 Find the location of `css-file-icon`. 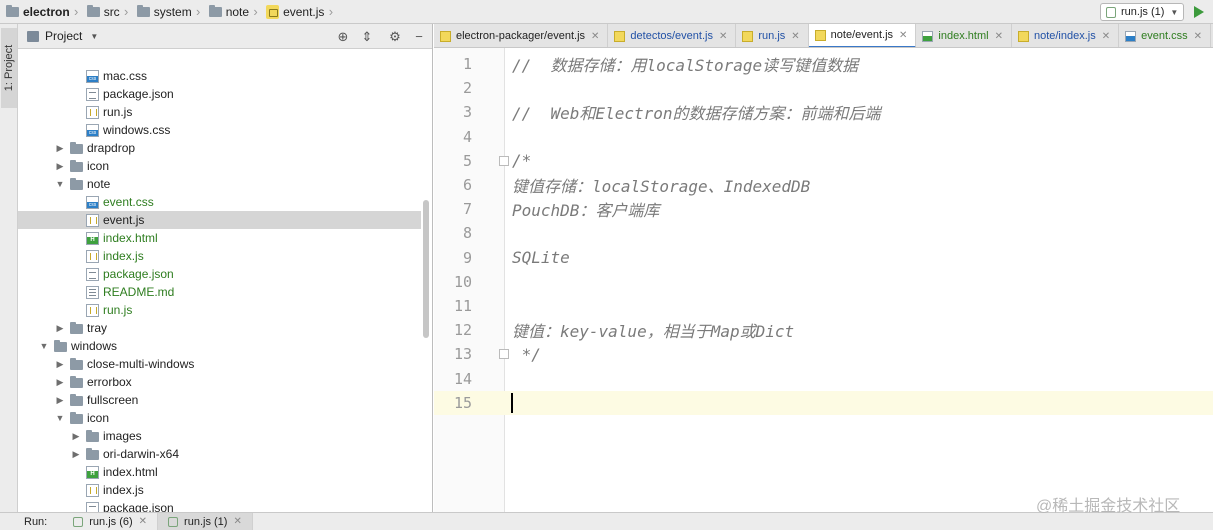

css-file-icon is located at coordinates (92, 76).